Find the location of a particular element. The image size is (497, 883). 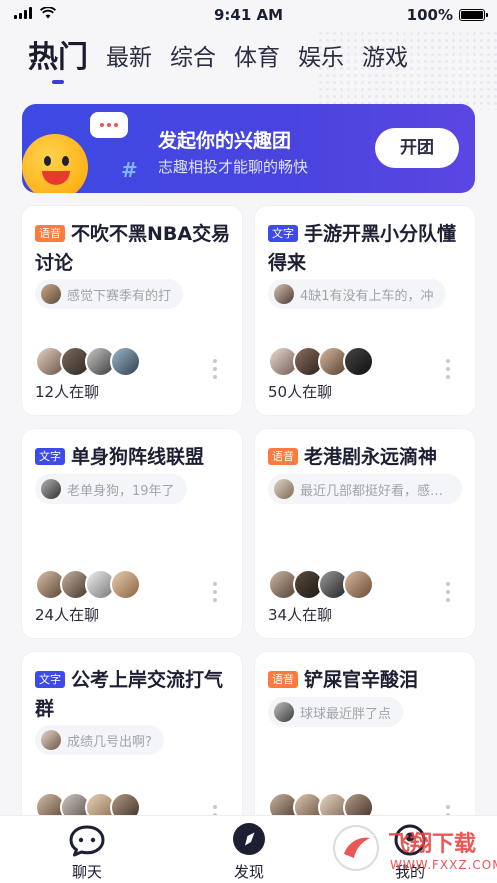

group-title: 文字 手游开黑小分队懂得来 is located at coordinates (362, 248).